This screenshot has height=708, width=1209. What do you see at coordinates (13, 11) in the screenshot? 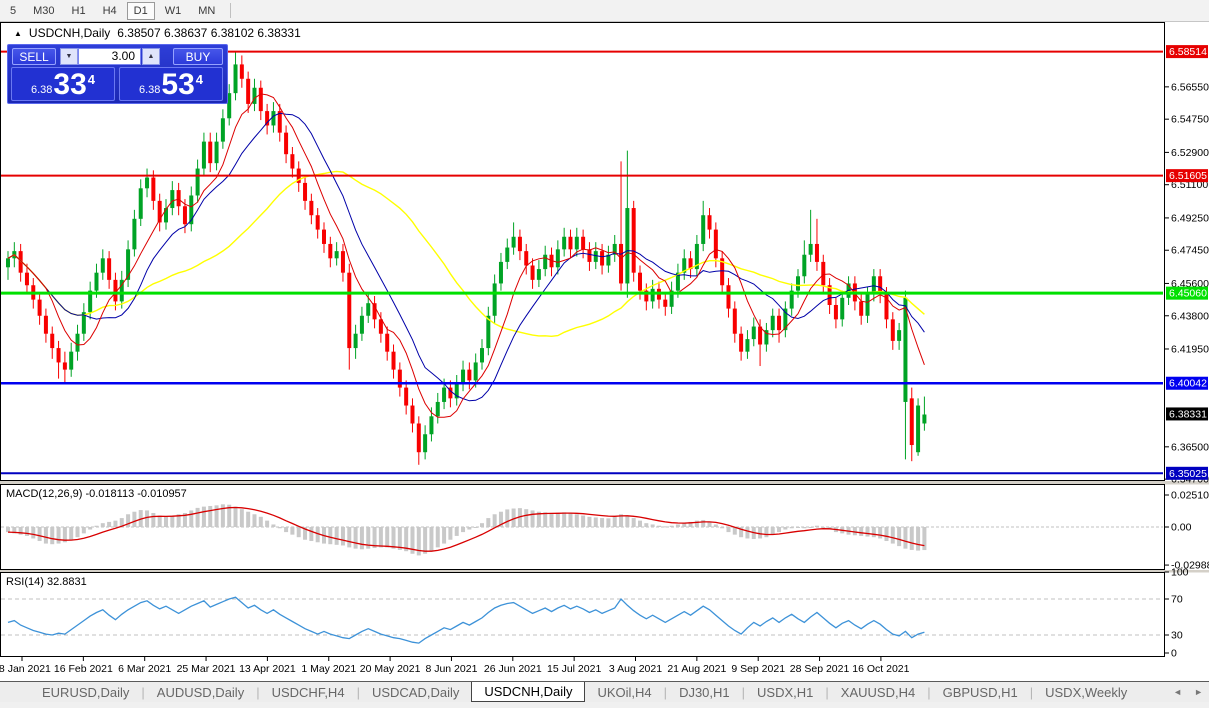
I see `timeframe-button-5: 5` at bounding box center [13, 11].